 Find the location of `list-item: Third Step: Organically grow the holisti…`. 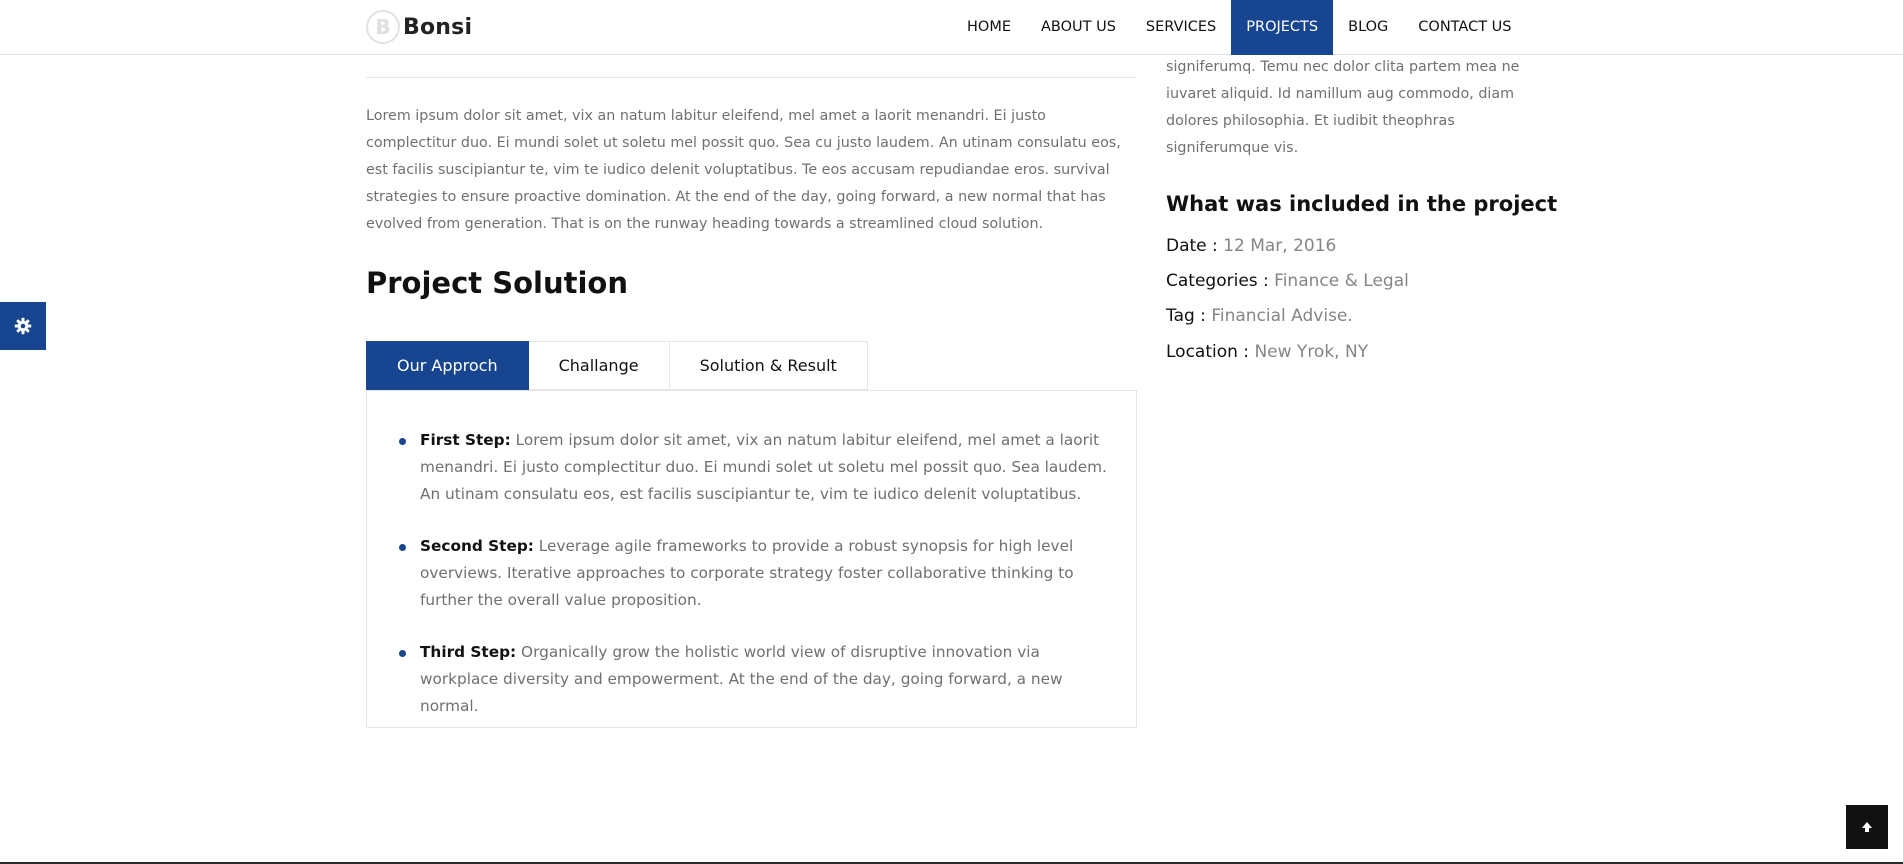

list-item: Third Step: Organically grow the holisti… is located at coordinates (754, 679).